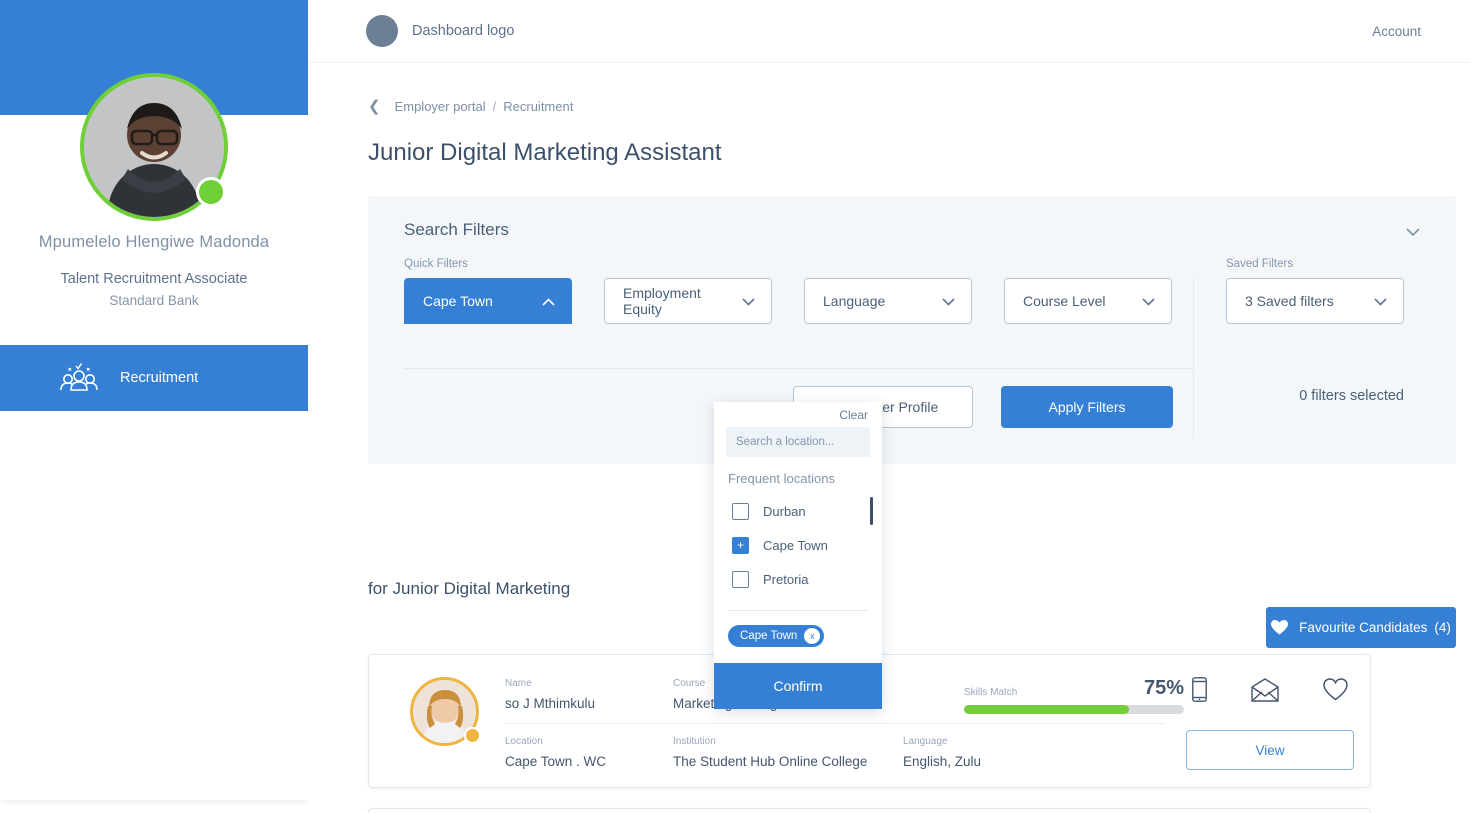 The height and width of the screenshot is (813, 1471). Describe the element at coordinates (781, 478) in the screenshot. I see `frequent-locations-label: Frequent locations` at that location.